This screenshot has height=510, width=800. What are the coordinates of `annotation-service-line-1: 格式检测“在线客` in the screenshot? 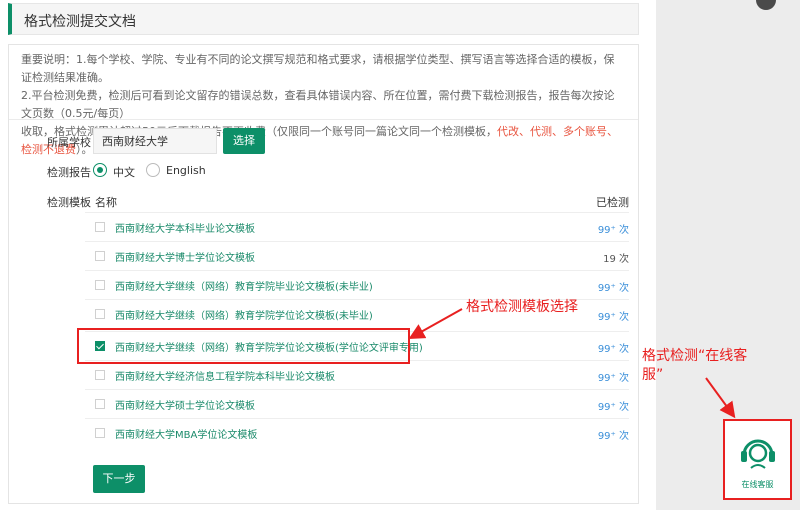 It's located at (695, 356).